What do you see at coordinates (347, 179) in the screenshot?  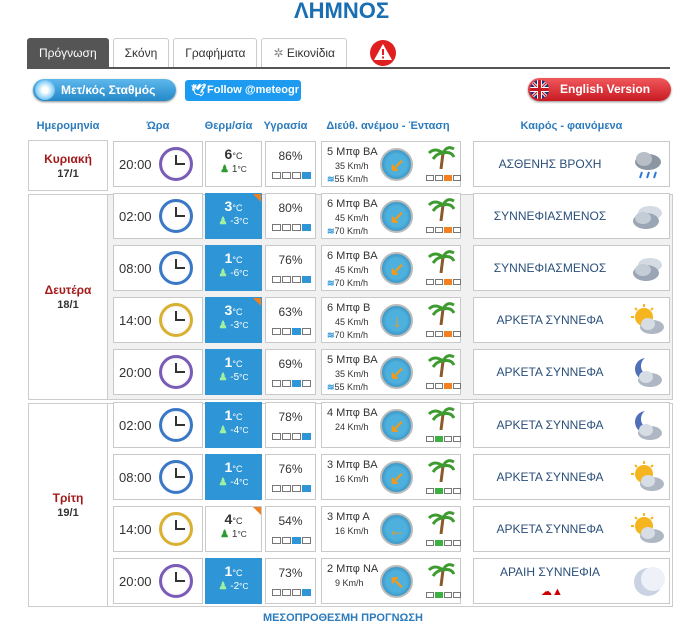 I see `gust-value: ≋55 Km/h` at bounding box center [347, 179].